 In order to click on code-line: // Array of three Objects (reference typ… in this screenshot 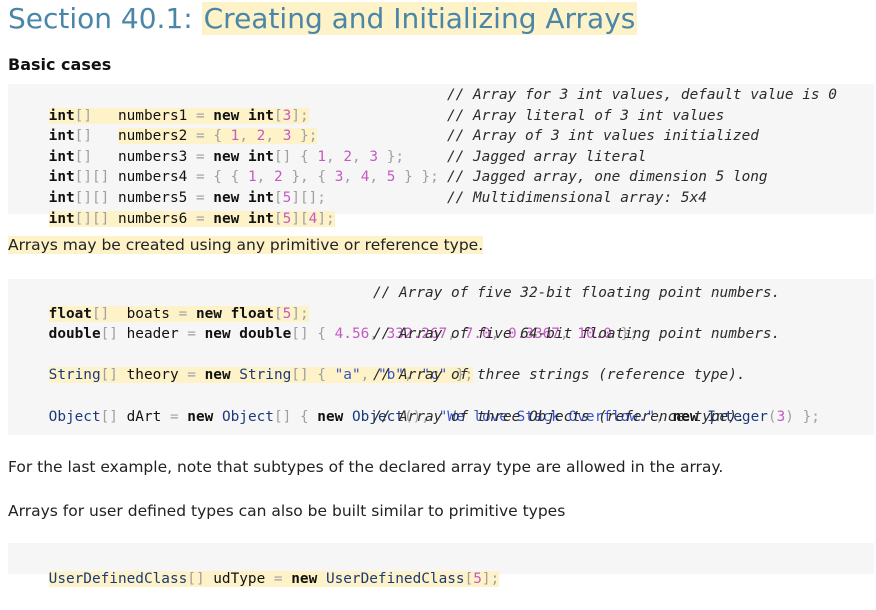, I will do `click(444, 417)`.